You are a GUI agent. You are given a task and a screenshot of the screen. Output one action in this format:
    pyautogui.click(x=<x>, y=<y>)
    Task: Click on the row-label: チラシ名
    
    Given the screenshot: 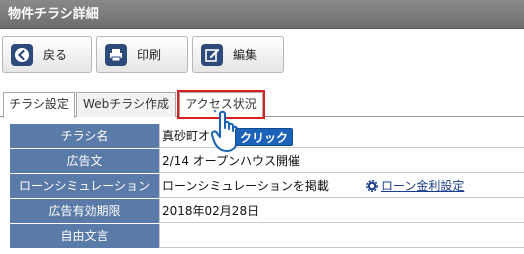 What is the action you would take?
    pyautogui.click(x=85, y=136)
    